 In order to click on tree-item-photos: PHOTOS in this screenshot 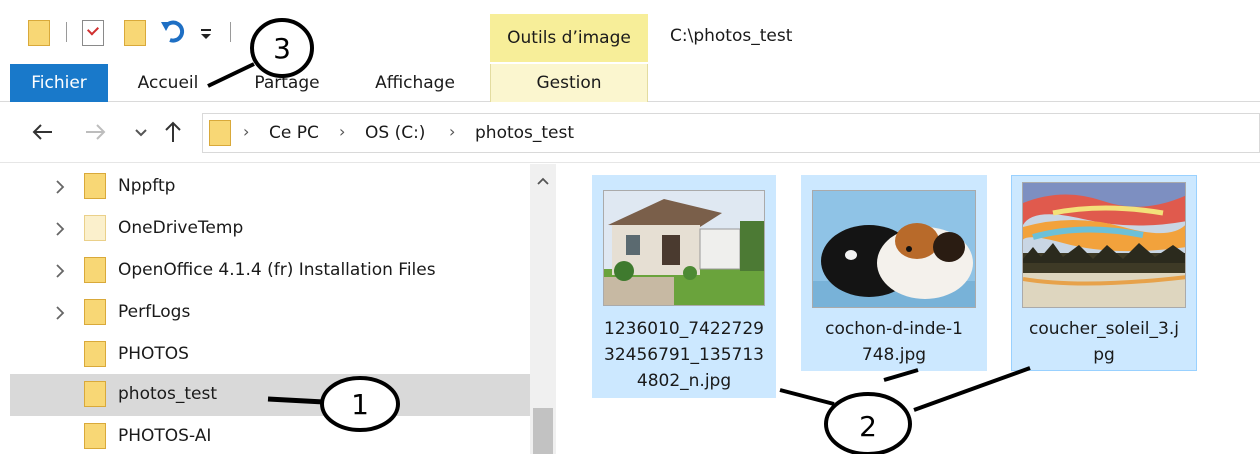, I will do `click(270, 355)`.